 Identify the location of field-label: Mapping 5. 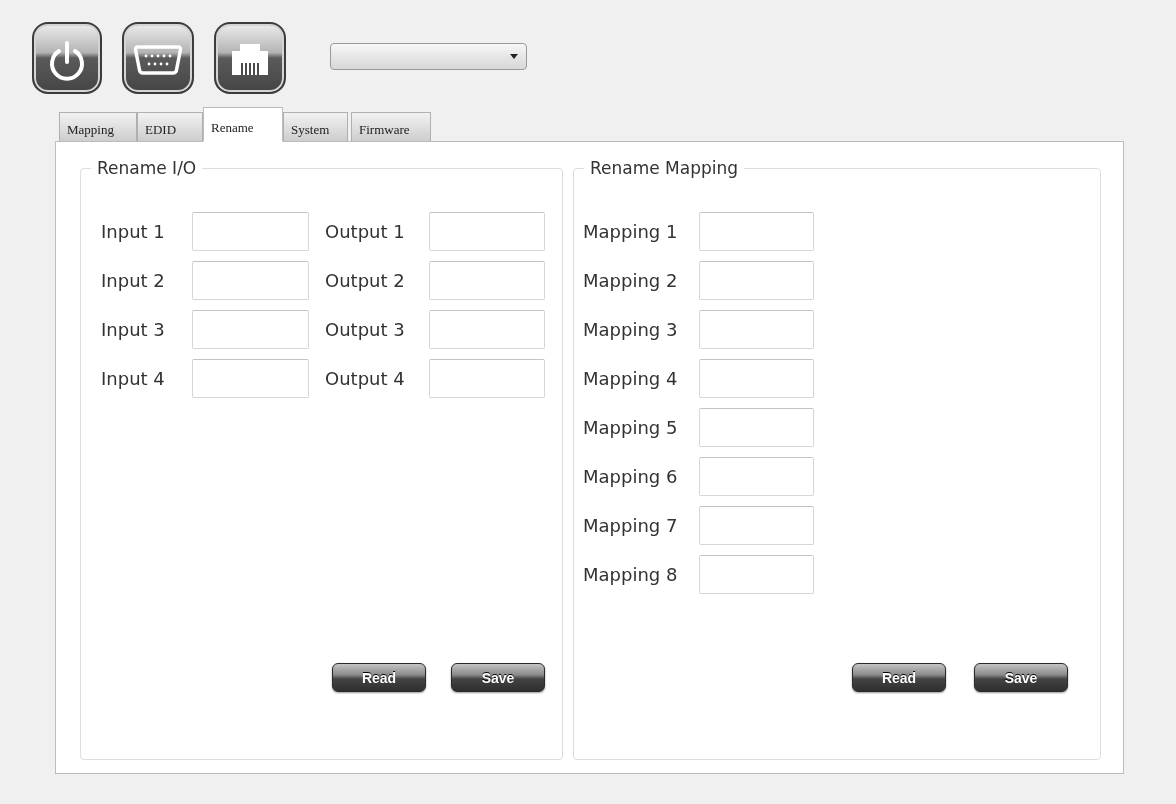
(631, 427).